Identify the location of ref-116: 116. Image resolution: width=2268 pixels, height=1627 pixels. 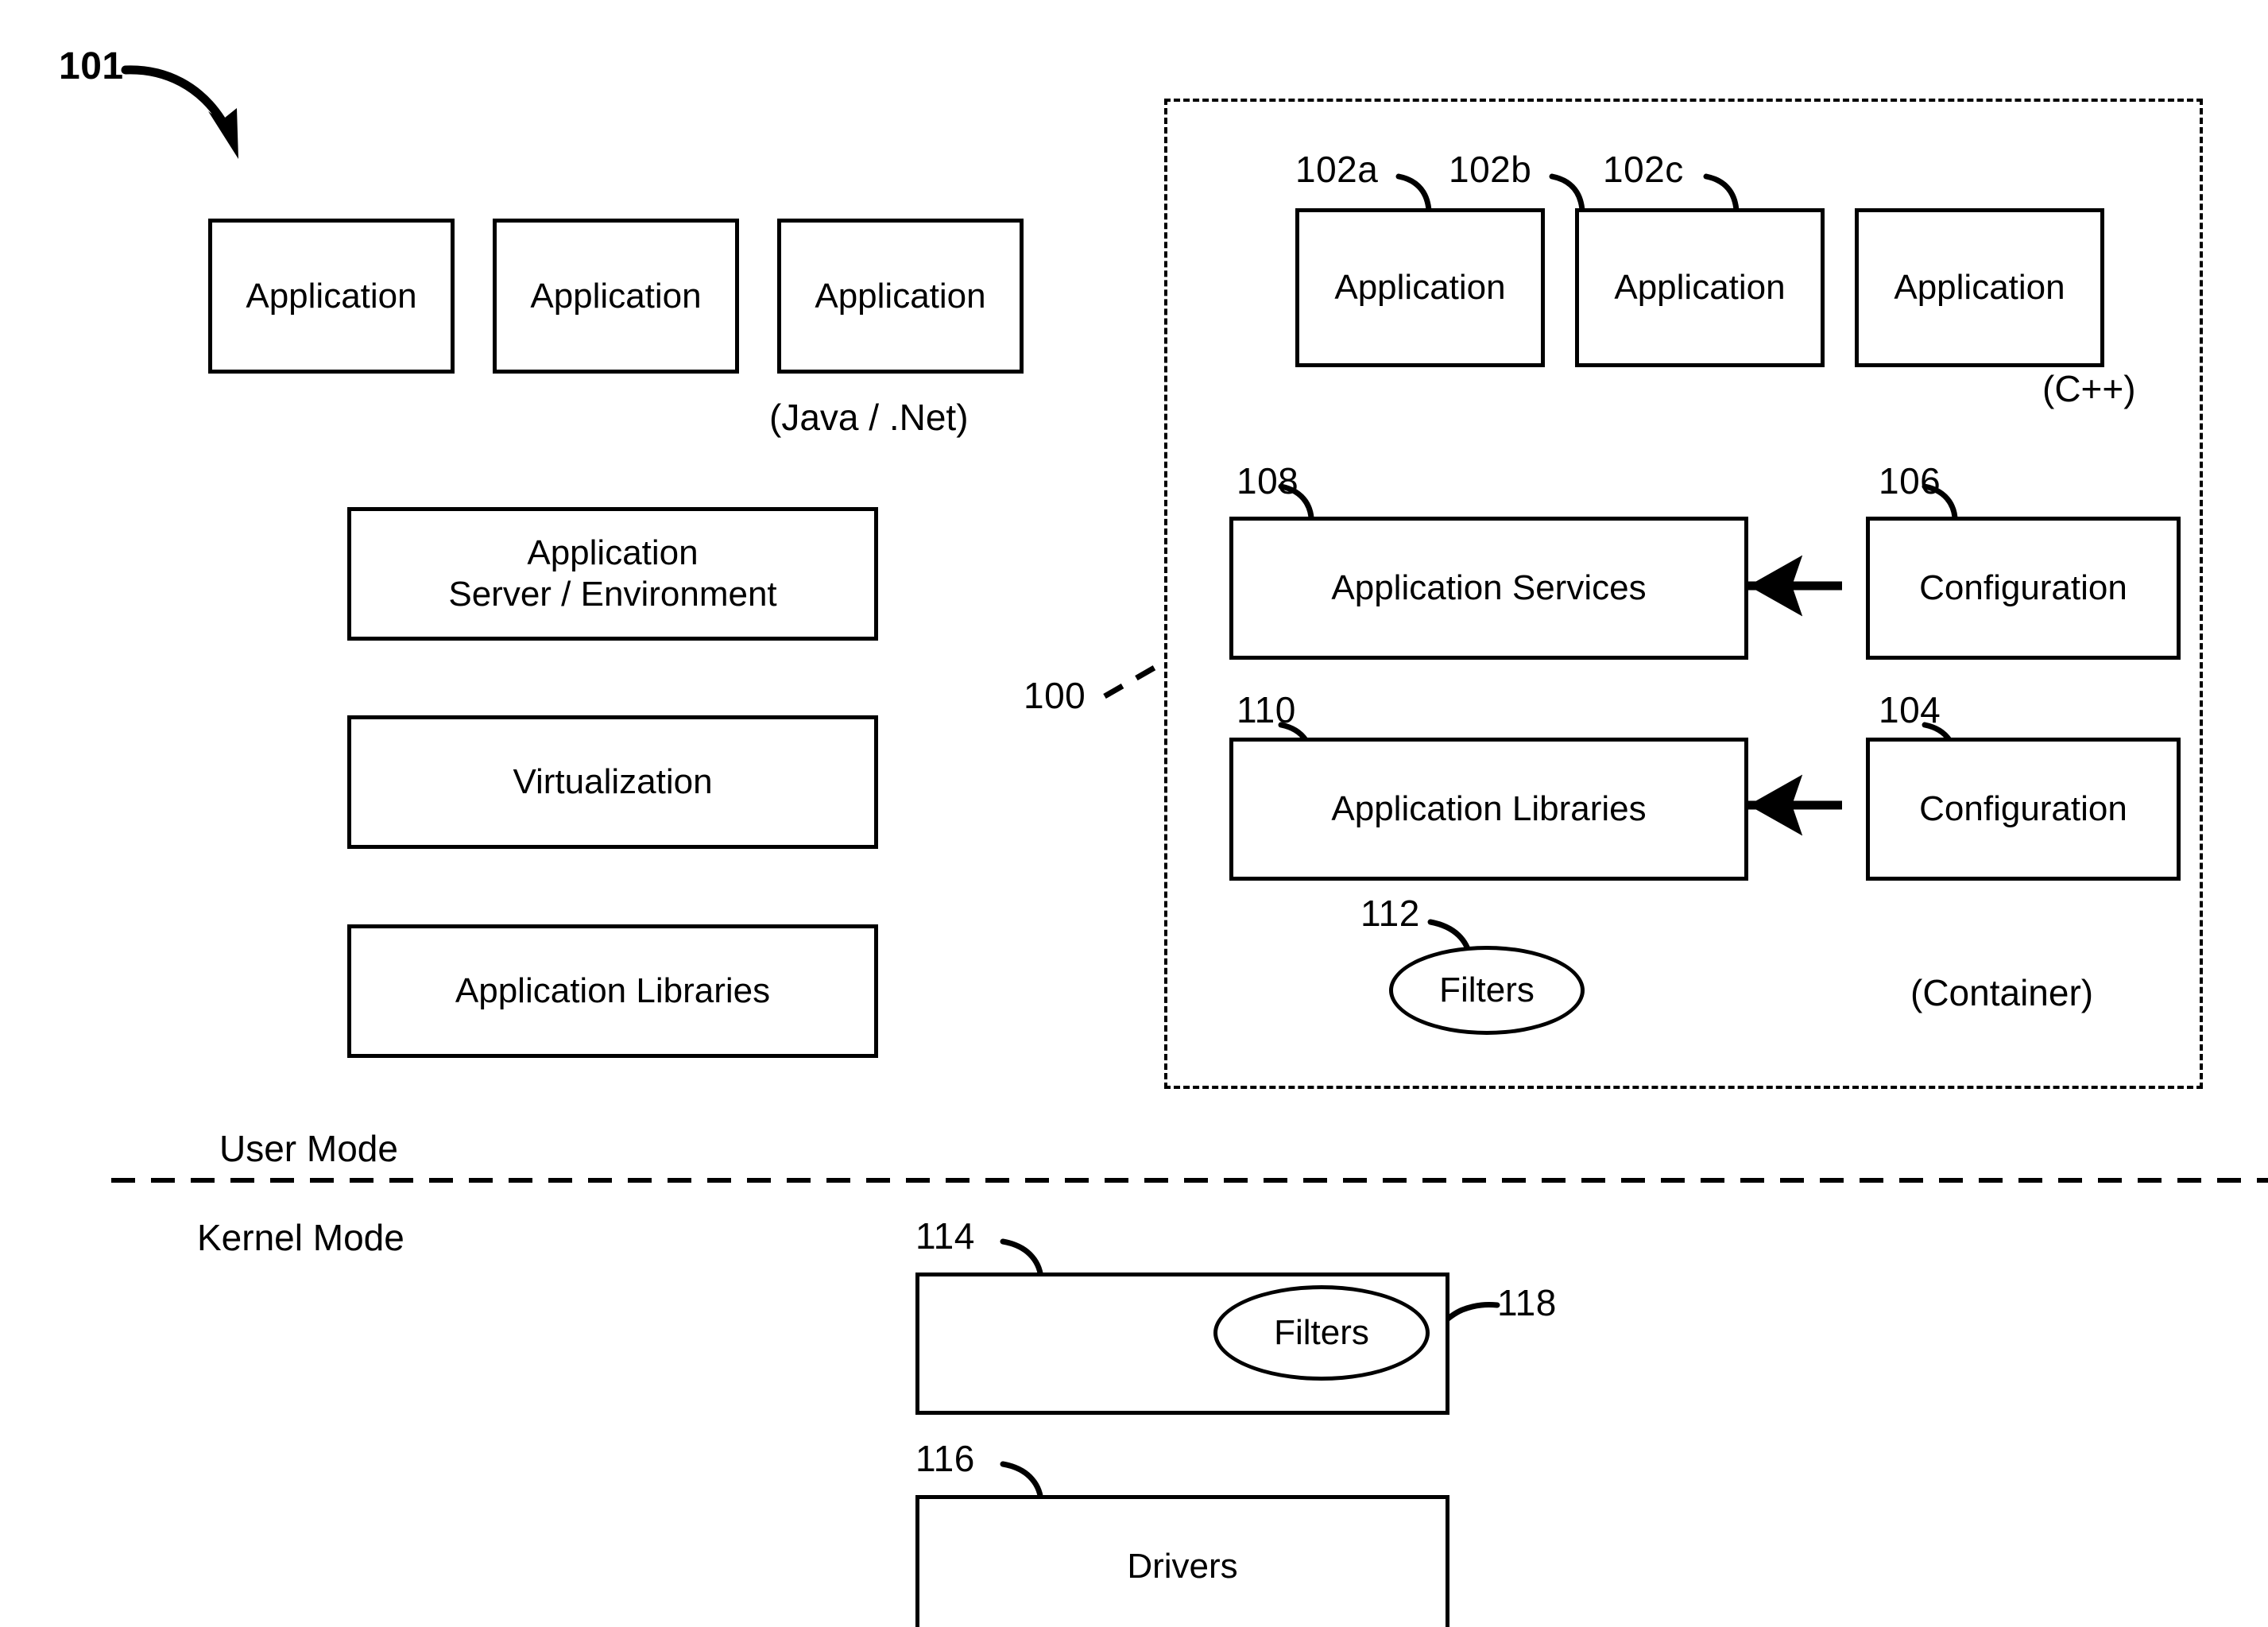
(945, 1458).